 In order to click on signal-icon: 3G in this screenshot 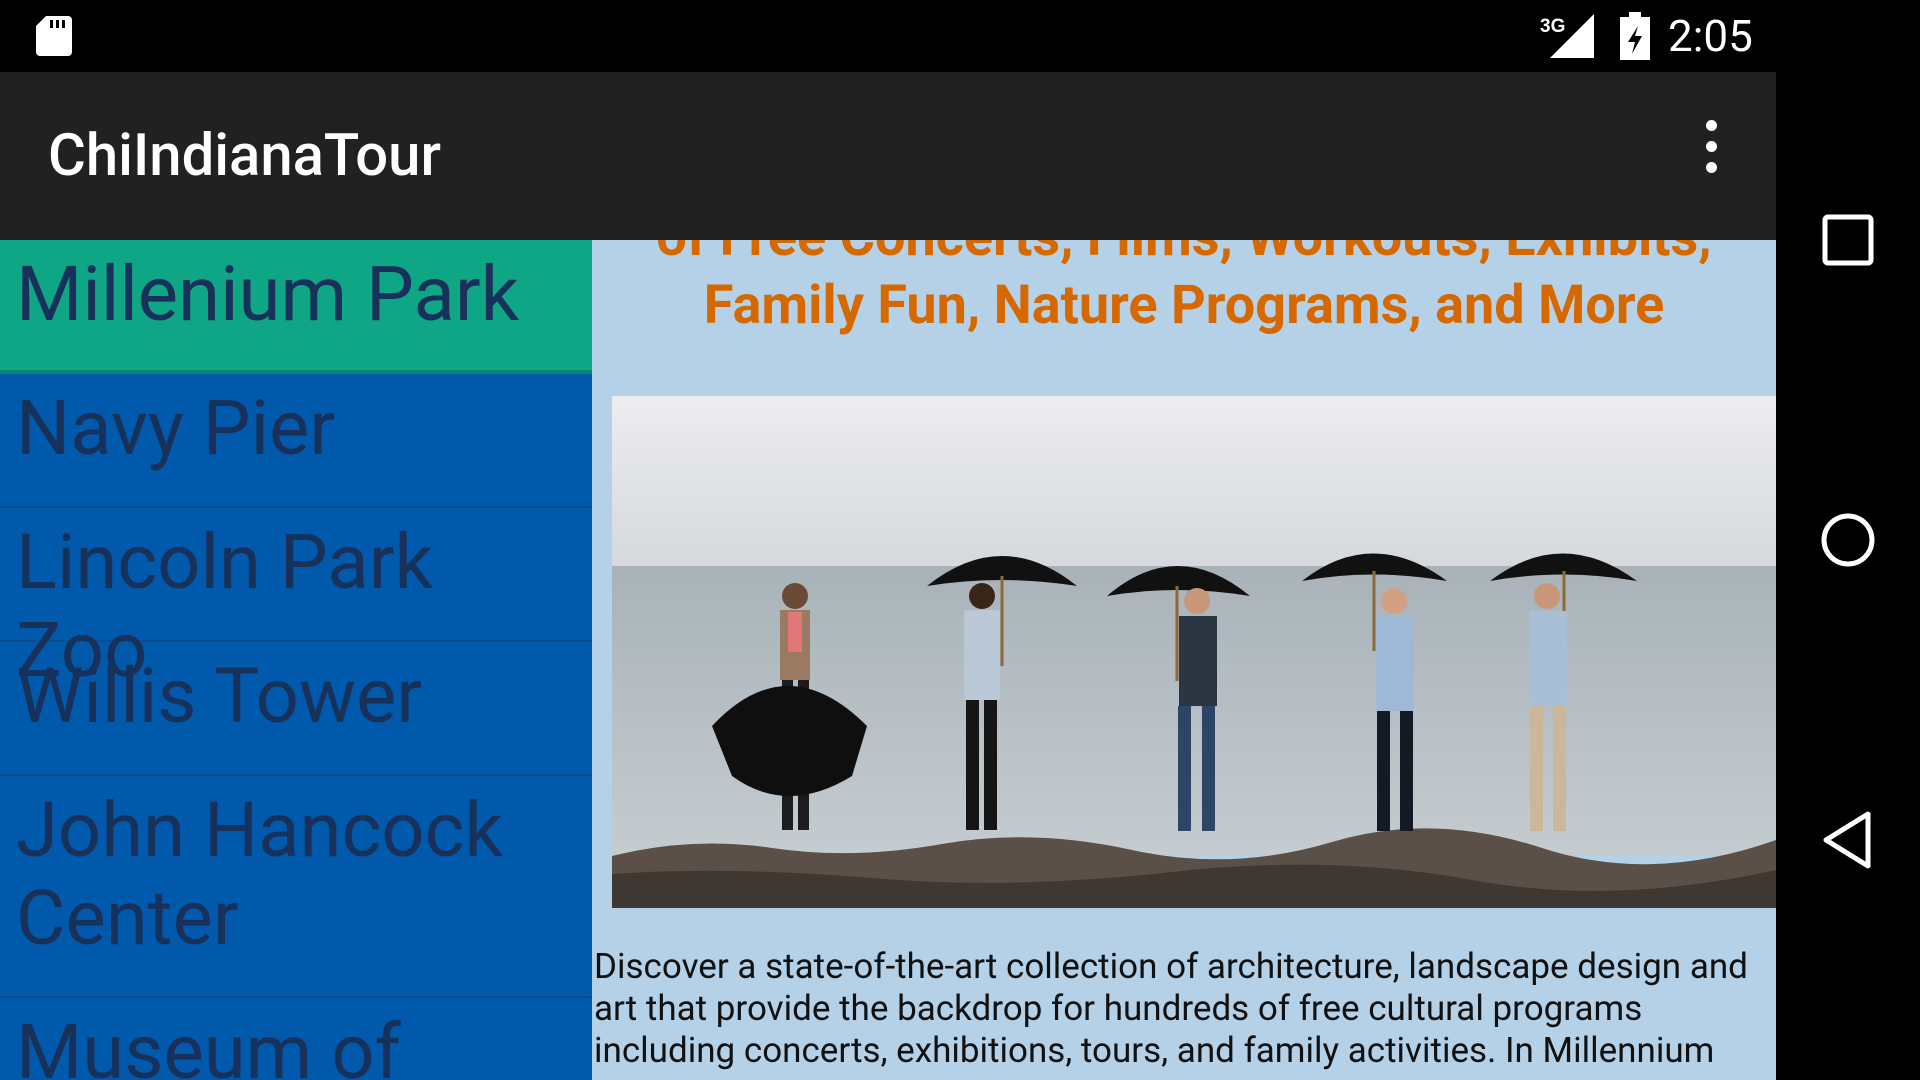, I will do `click(1567, 36)`.